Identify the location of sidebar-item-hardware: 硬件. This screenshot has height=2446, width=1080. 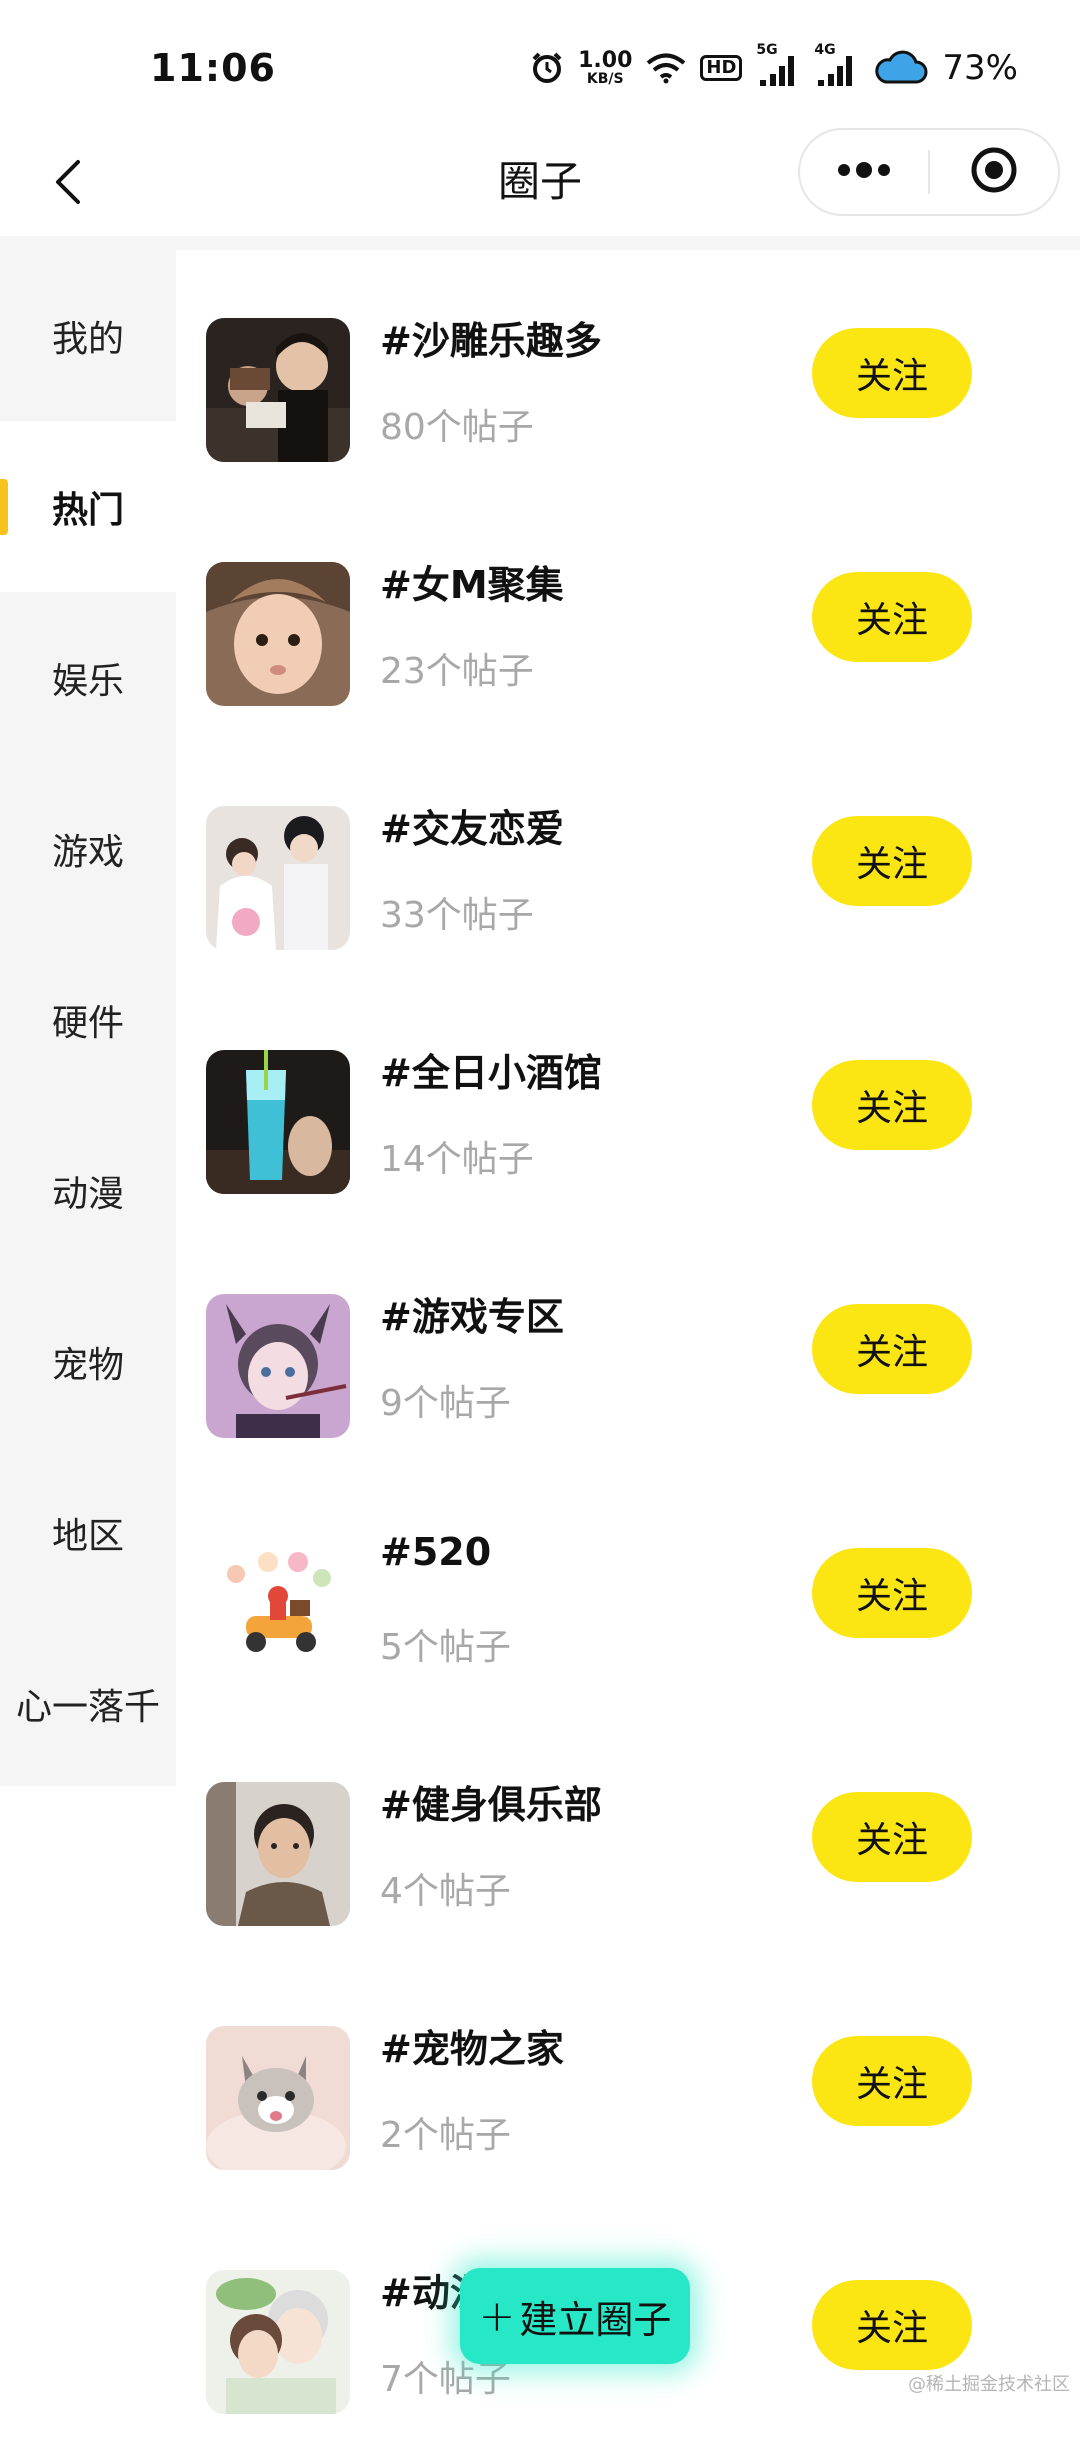
(88, 1019).